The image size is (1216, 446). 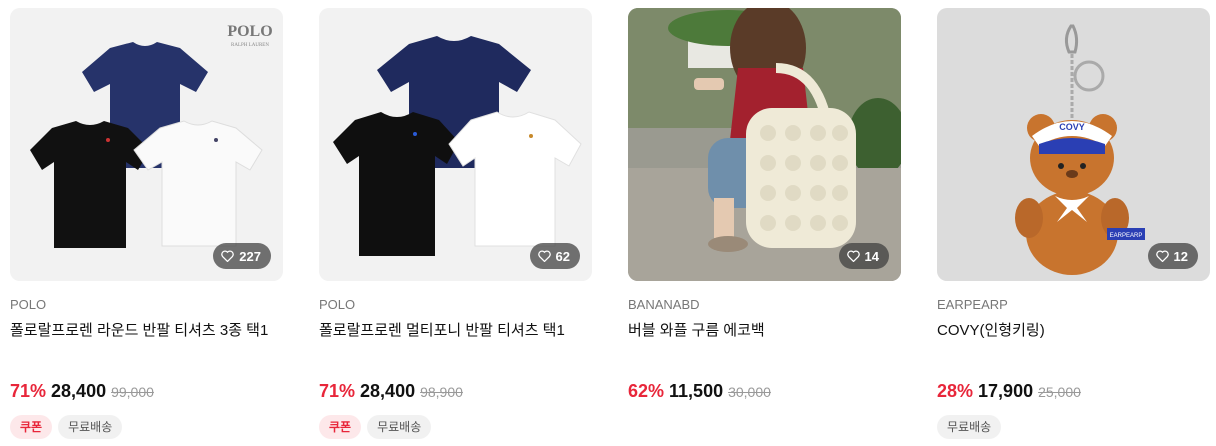 What do you see at coordinates (1073, 305) in the screenshot?
I see `product-brand: EARPEARP` at bounding box center [1073, 305].